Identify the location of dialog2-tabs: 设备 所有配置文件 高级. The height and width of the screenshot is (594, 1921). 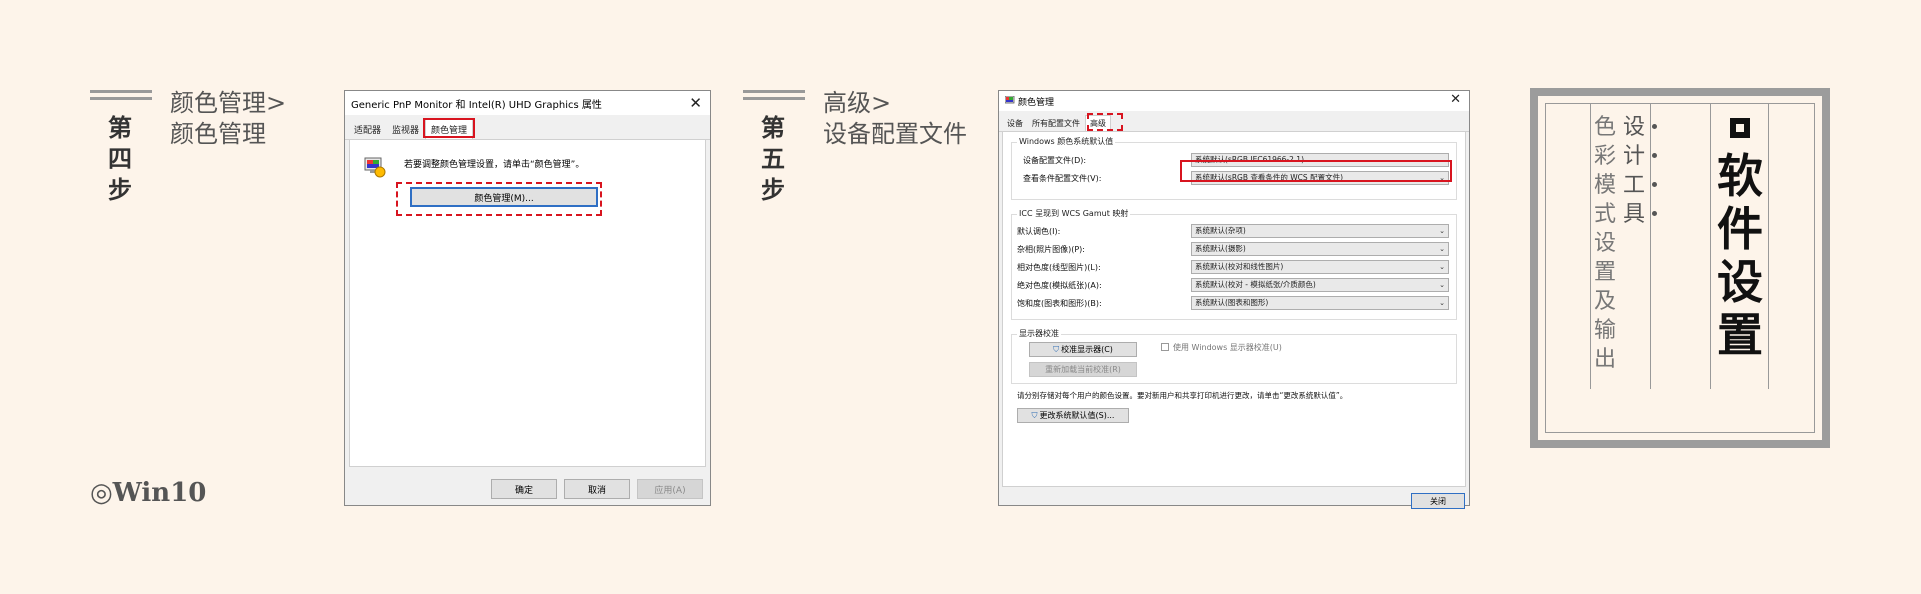
(1234, 121).